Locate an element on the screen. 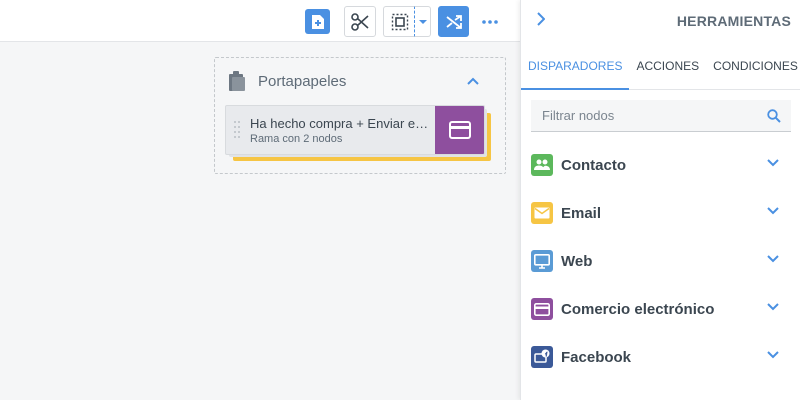 Image resolution: width=800 pixels, height=400 pixels. search-icon is located at coordinates (774, 115).